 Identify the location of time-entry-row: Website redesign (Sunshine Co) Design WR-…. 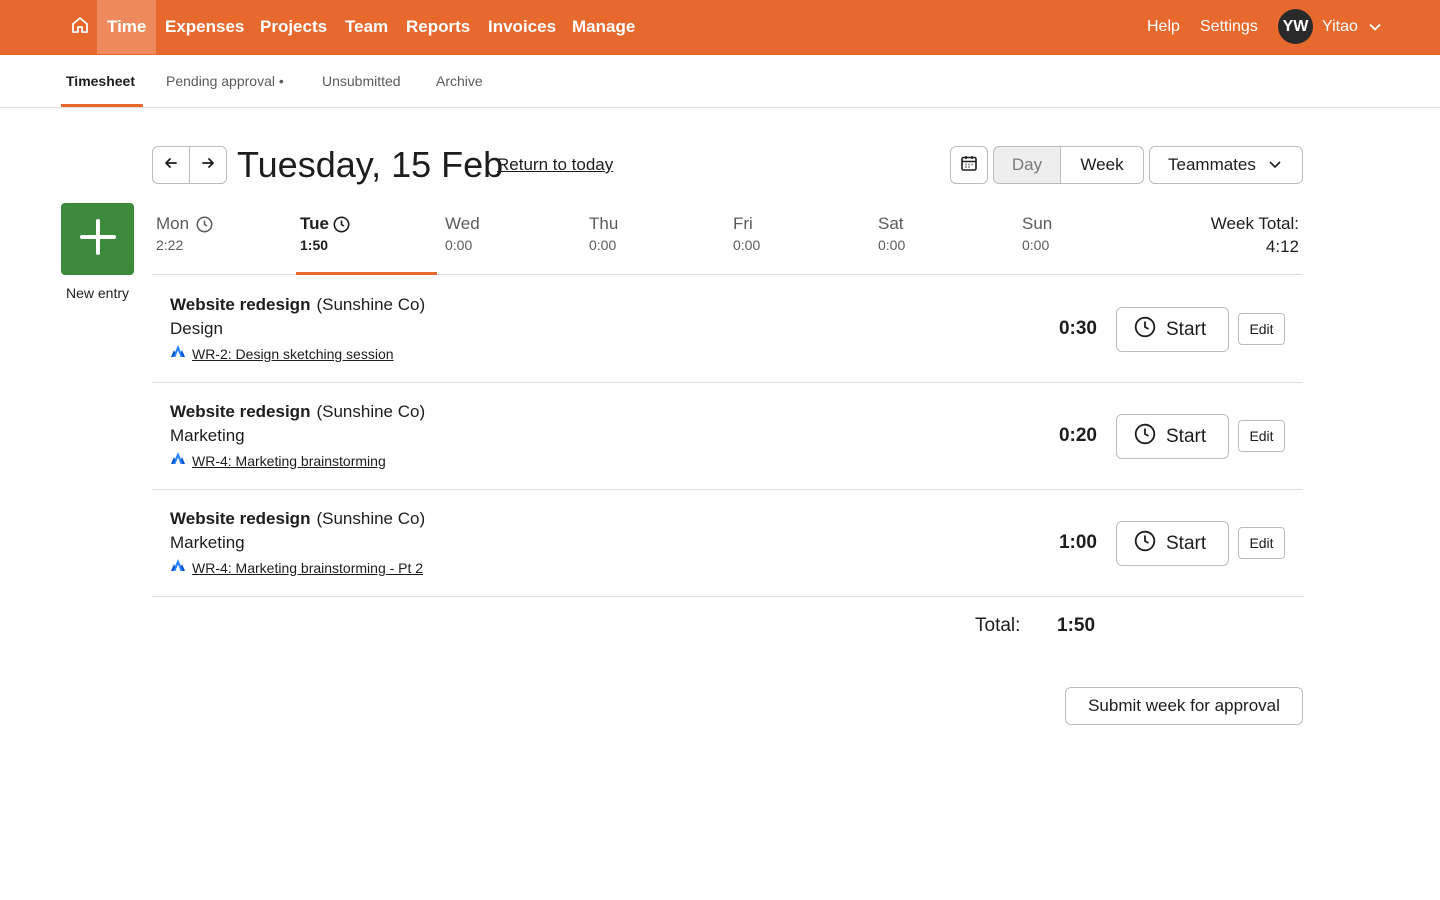
(727, 329).